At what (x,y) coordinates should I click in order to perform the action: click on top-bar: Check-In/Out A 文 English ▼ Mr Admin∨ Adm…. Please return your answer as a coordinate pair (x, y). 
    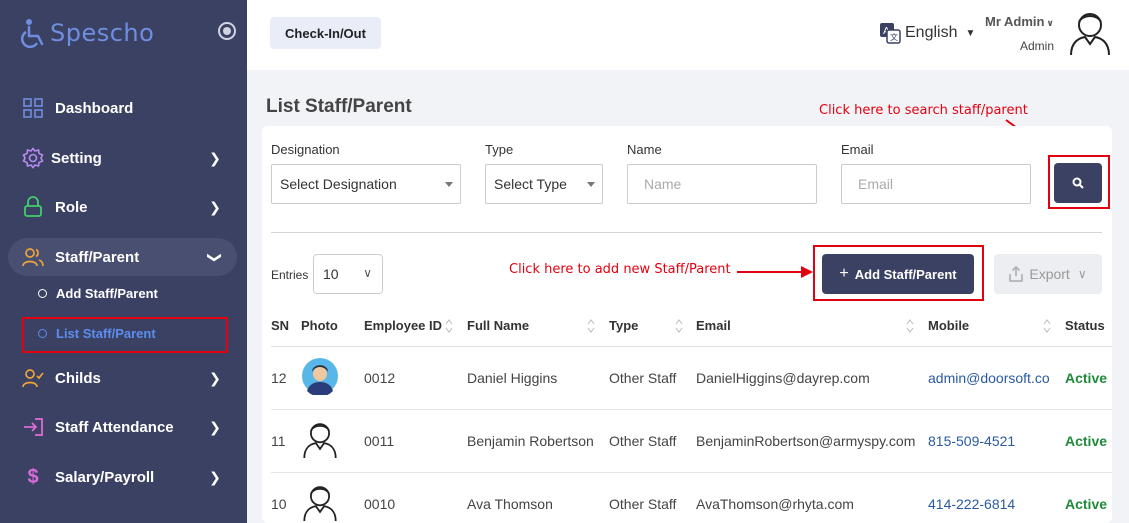
    Looking at the image, I should click on (688, 35).